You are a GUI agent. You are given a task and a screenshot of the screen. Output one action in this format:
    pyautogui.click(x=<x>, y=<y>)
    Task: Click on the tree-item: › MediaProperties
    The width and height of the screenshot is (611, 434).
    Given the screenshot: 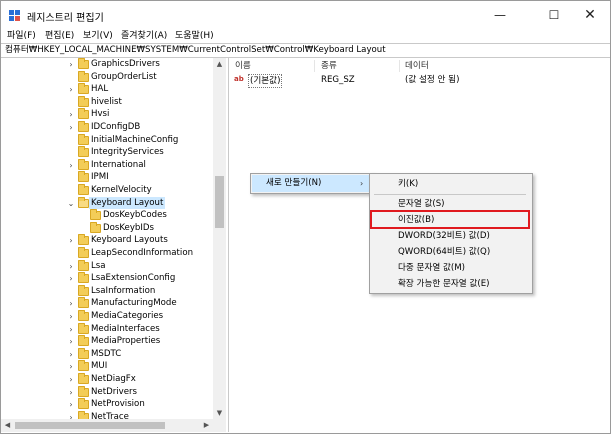 What is the action you would take?
    pyautogui.click(x=107, y=341)
    